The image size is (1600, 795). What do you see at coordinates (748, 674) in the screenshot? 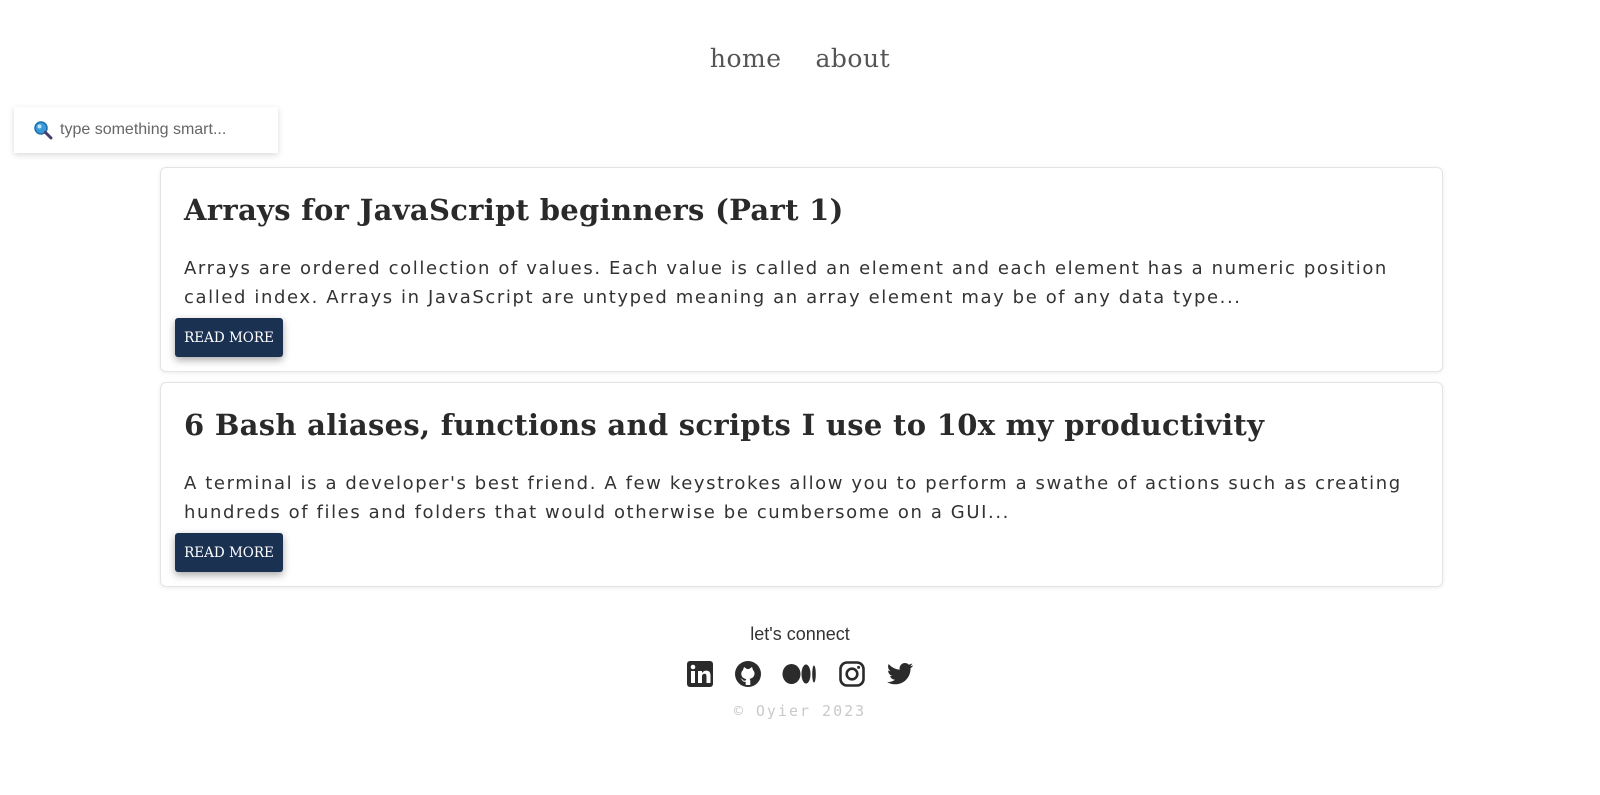
I see `github-icon` at bounding box center [748, 674].